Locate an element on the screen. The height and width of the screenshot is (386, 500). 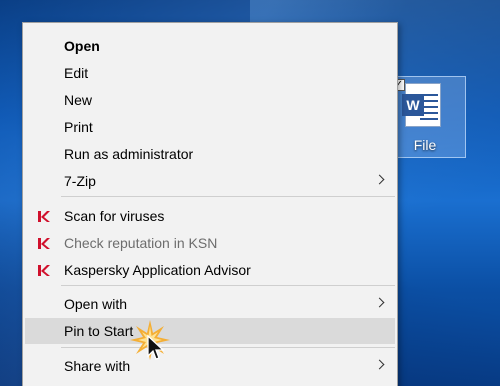
menu-item-label: Edit is located at coordinates (76, 73).